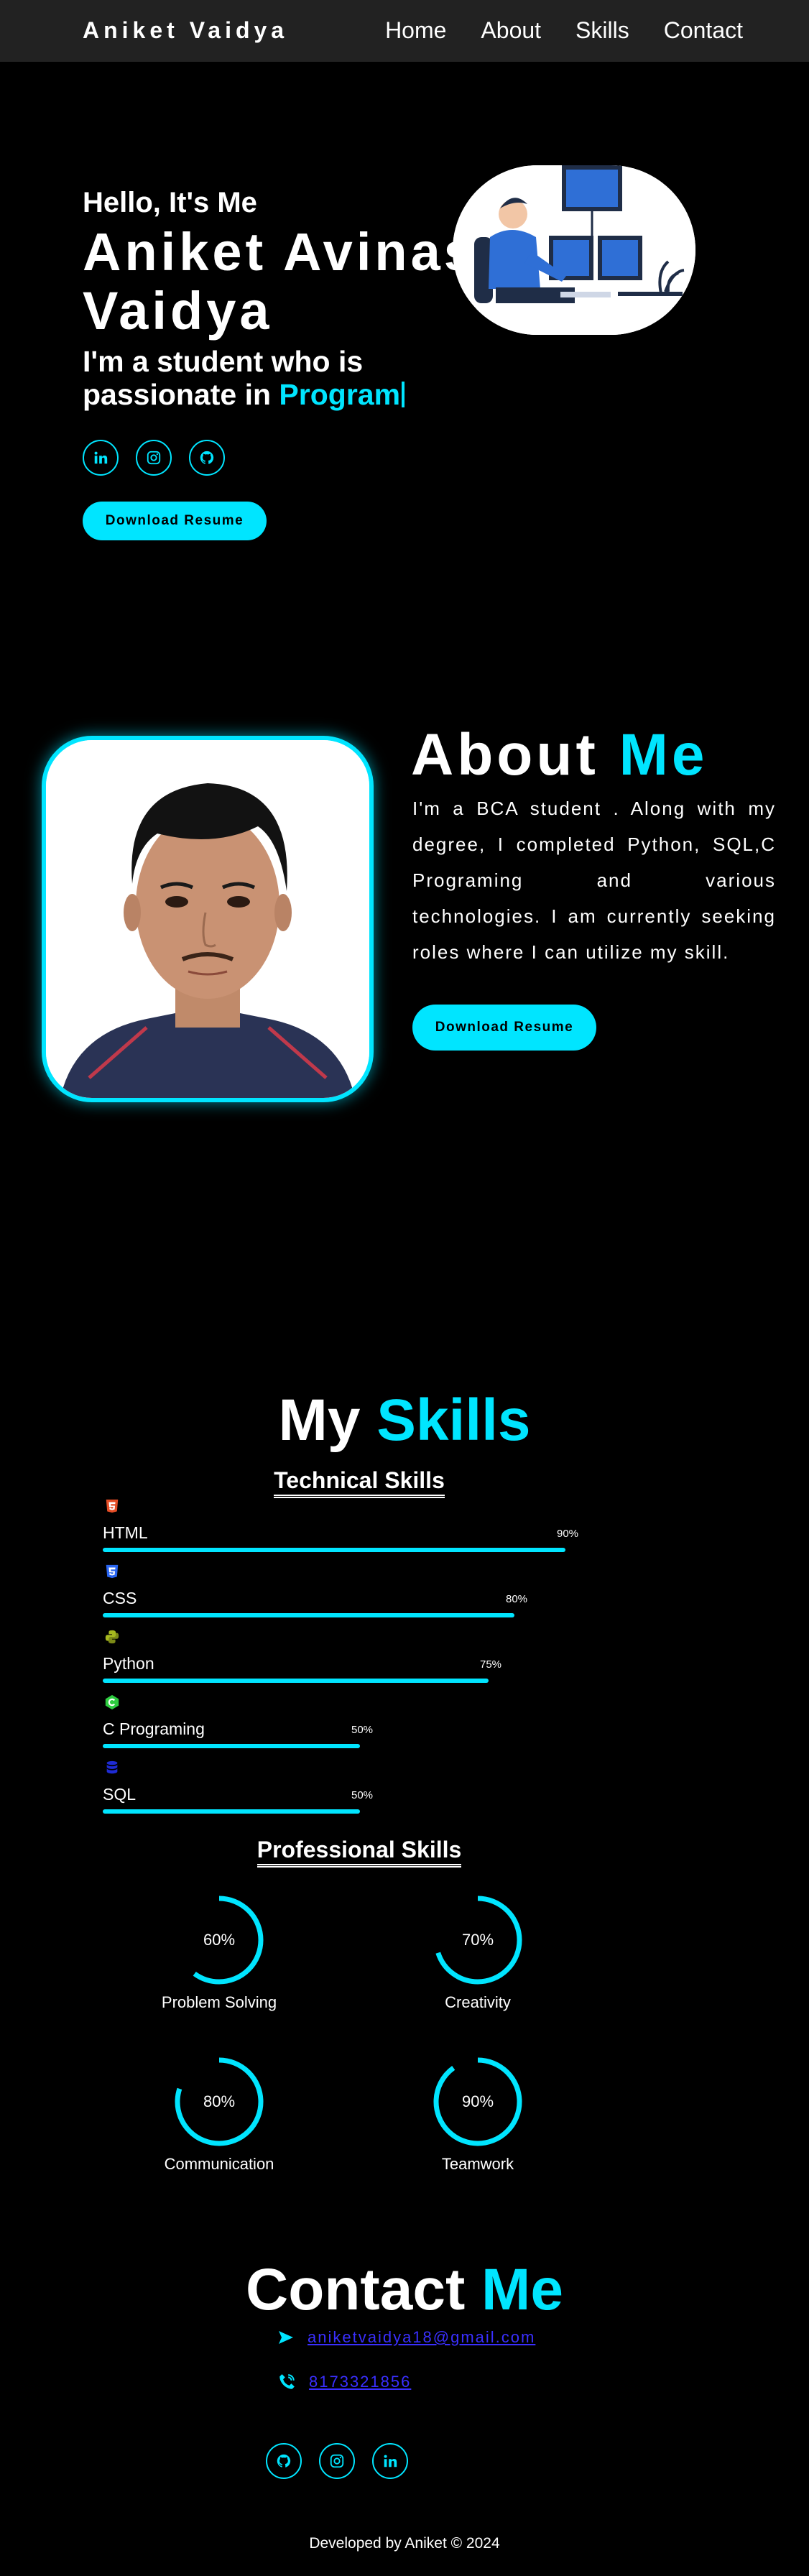 The height and width of the screenshot is (2576, 809). Describe the element at coordinates (568, 1534) in the screenshot. I see `skill-percent-label: 90%` at that location.